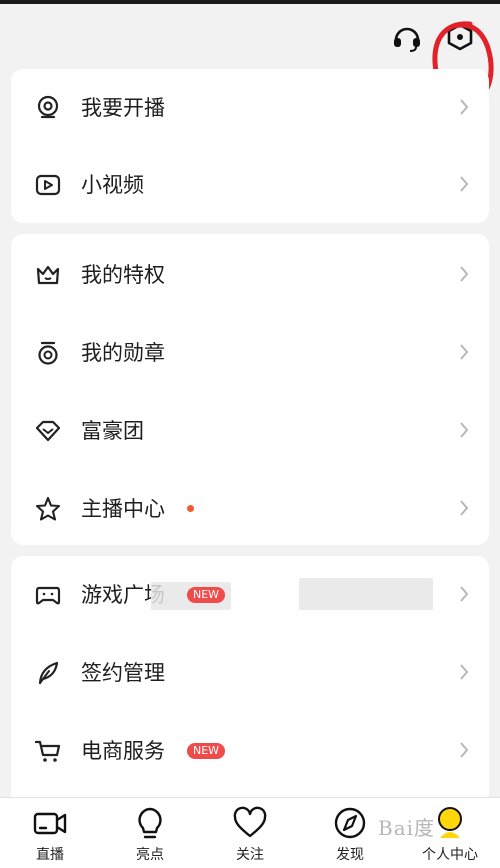 This screenshot has height=868, width=500. What do you see at coordinates (123, 509) in the screenshot?
I see `menu-item-label: 主播中心` at bounding box center [123, 509].